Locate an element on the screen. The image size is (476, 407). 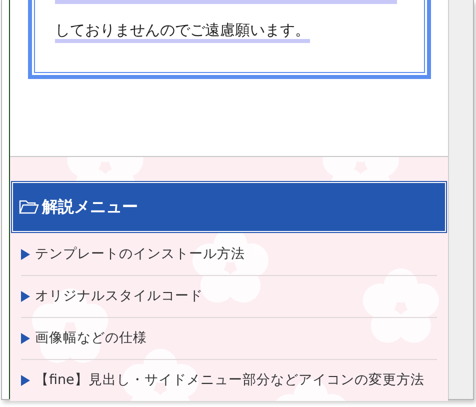
folder-icon is located at coordinates (29, 207).